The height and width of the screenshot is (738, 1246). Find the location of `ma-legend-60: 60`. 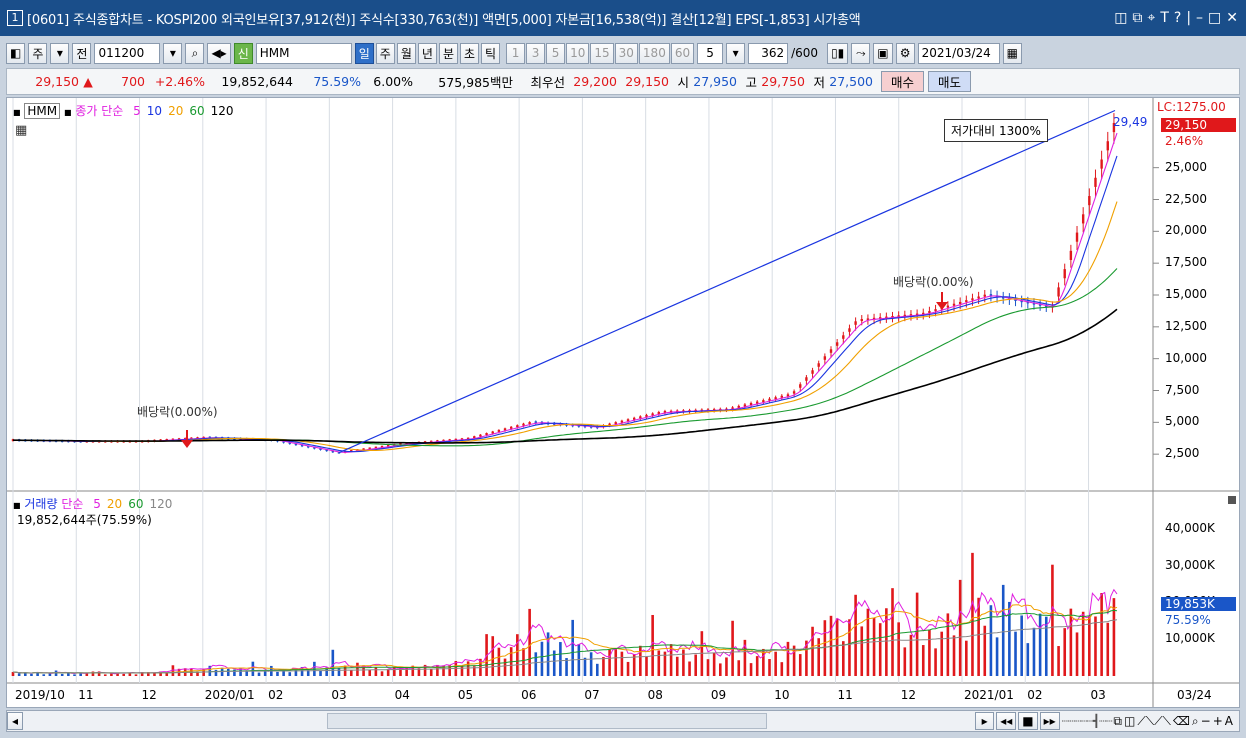

ma-legend-60: 60 is located at coordinates (197, 111).